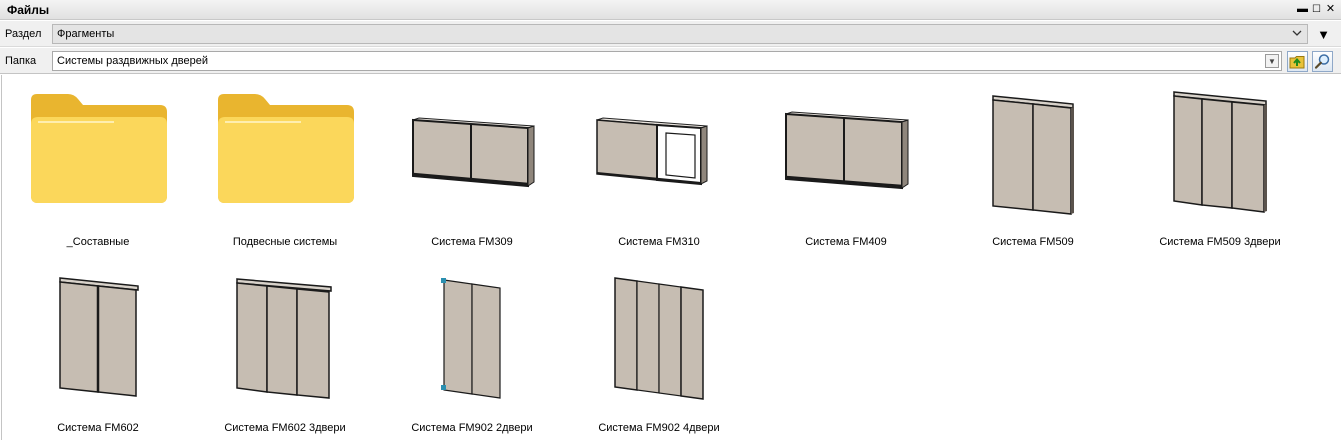  Describe the element at coordinates (659, 242) in the screenshot. I see `item-label: Система FM310` at that location.